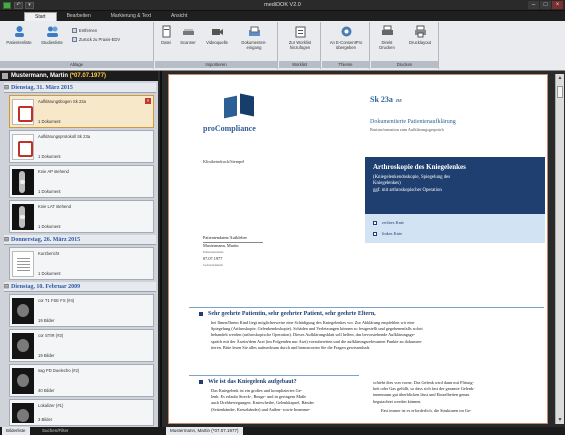  What do you see at coordinates (404, 64) in the screenshot?
I see `group-label-drucken: Drucken` at bounding box center [404, 64].